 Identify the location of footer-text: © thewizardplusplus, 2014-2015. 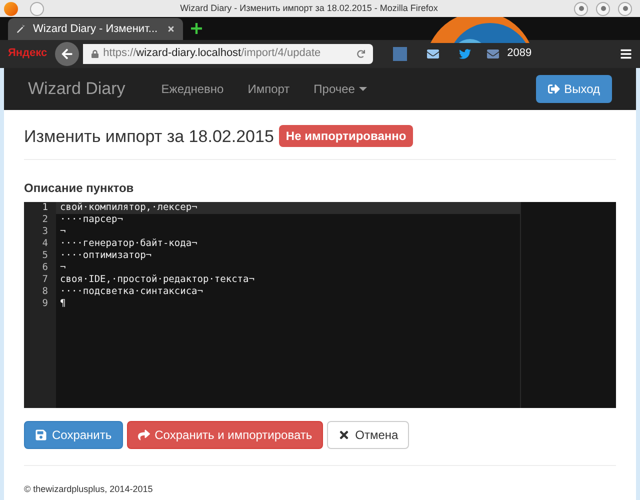
(88, 489).